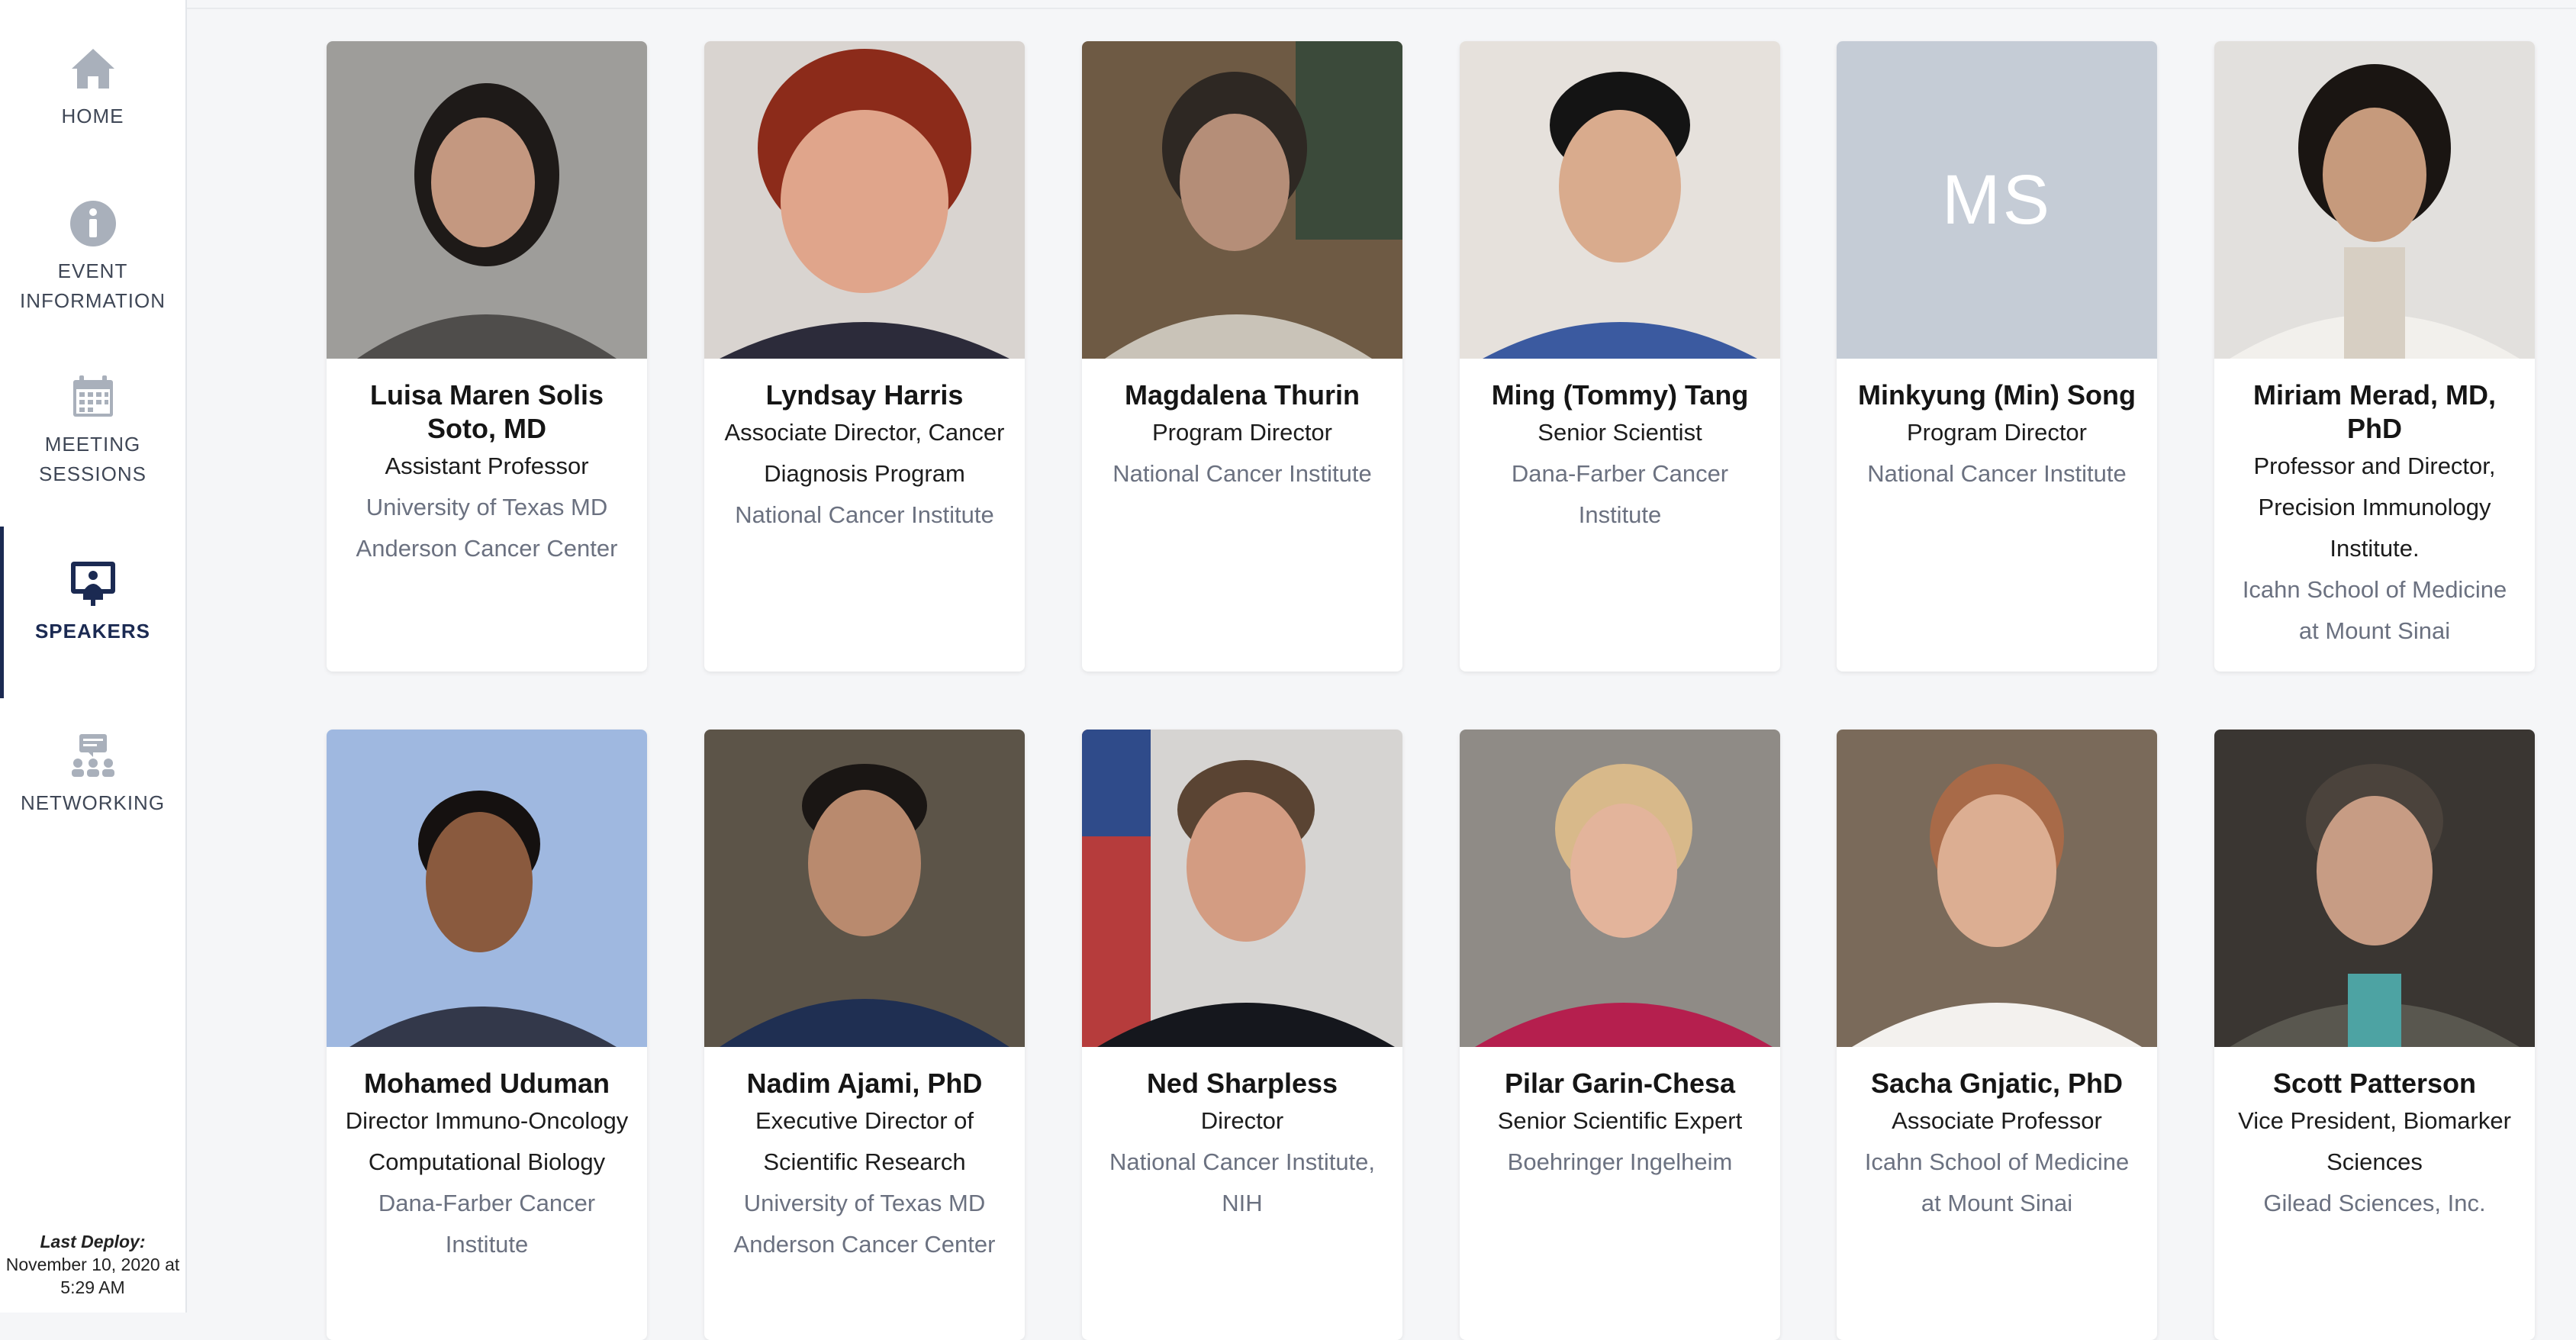  I want to click on speaker-name: Magdalena Thurin, so click(1242, 395).